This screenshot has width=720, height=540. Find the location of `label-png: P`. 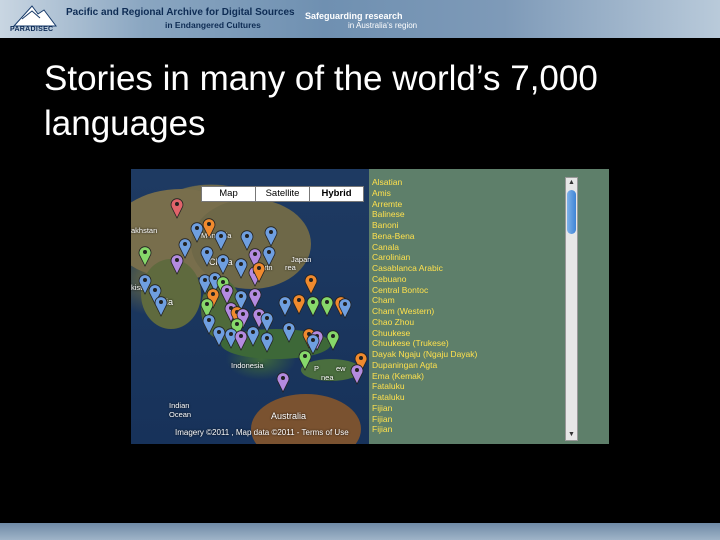

label-png: P is located at coordinates (317, 368).